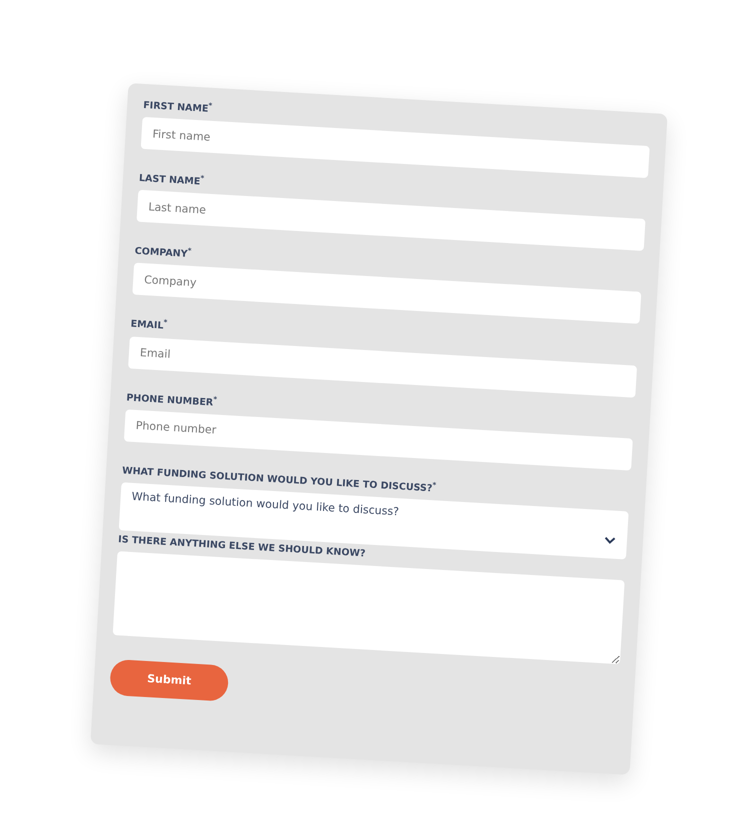 This screenshot has width=742, height=819. I want to click on field-label: IS THERE ANYTHING ELSE WE SHOULD KNOW?, so click(242, 547).